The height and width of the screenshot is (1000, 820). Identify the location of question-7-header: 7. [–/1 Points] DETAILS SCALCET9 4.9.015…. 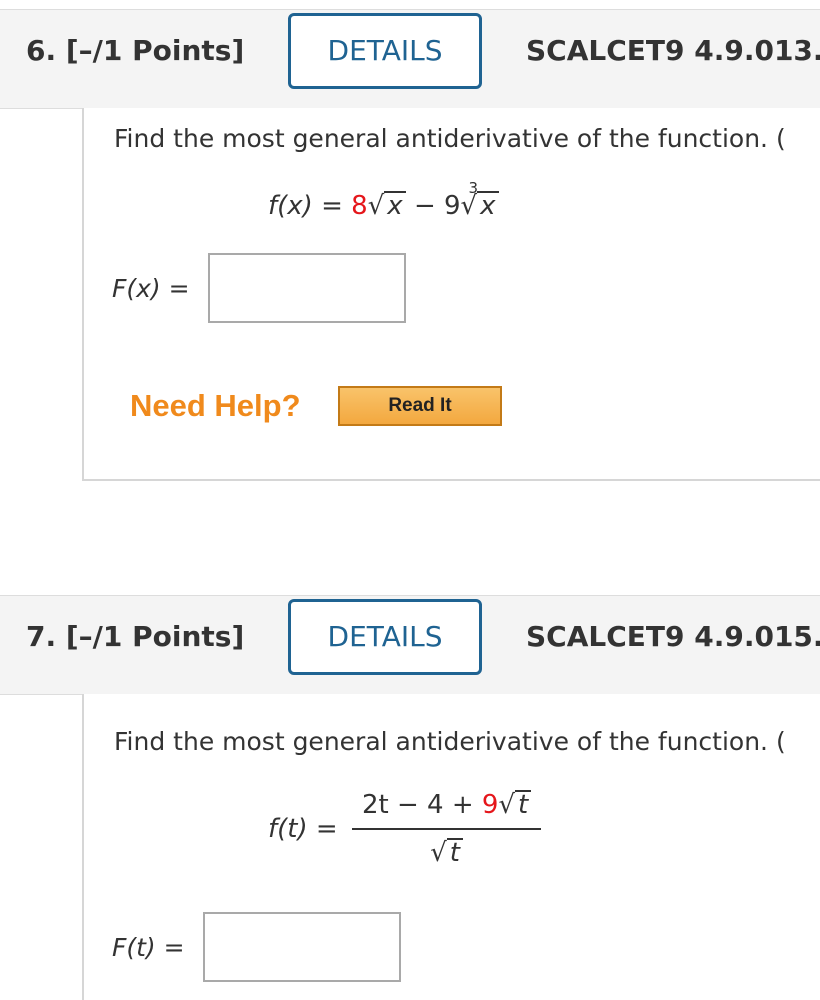
(410, 645).